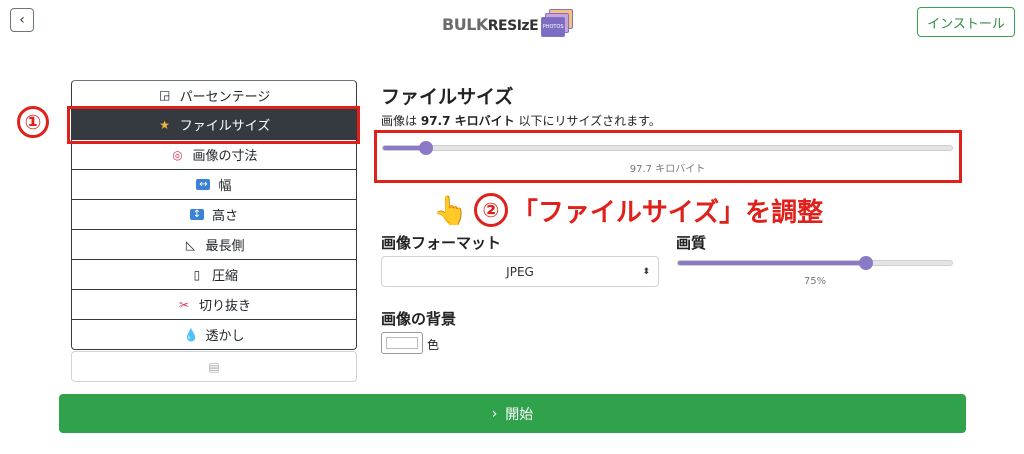 The image size is (1024, 454). Describe the element at coordinates (190, 244) in the screenshot. I see `triangle-ruler-icon: ◺` at that location.